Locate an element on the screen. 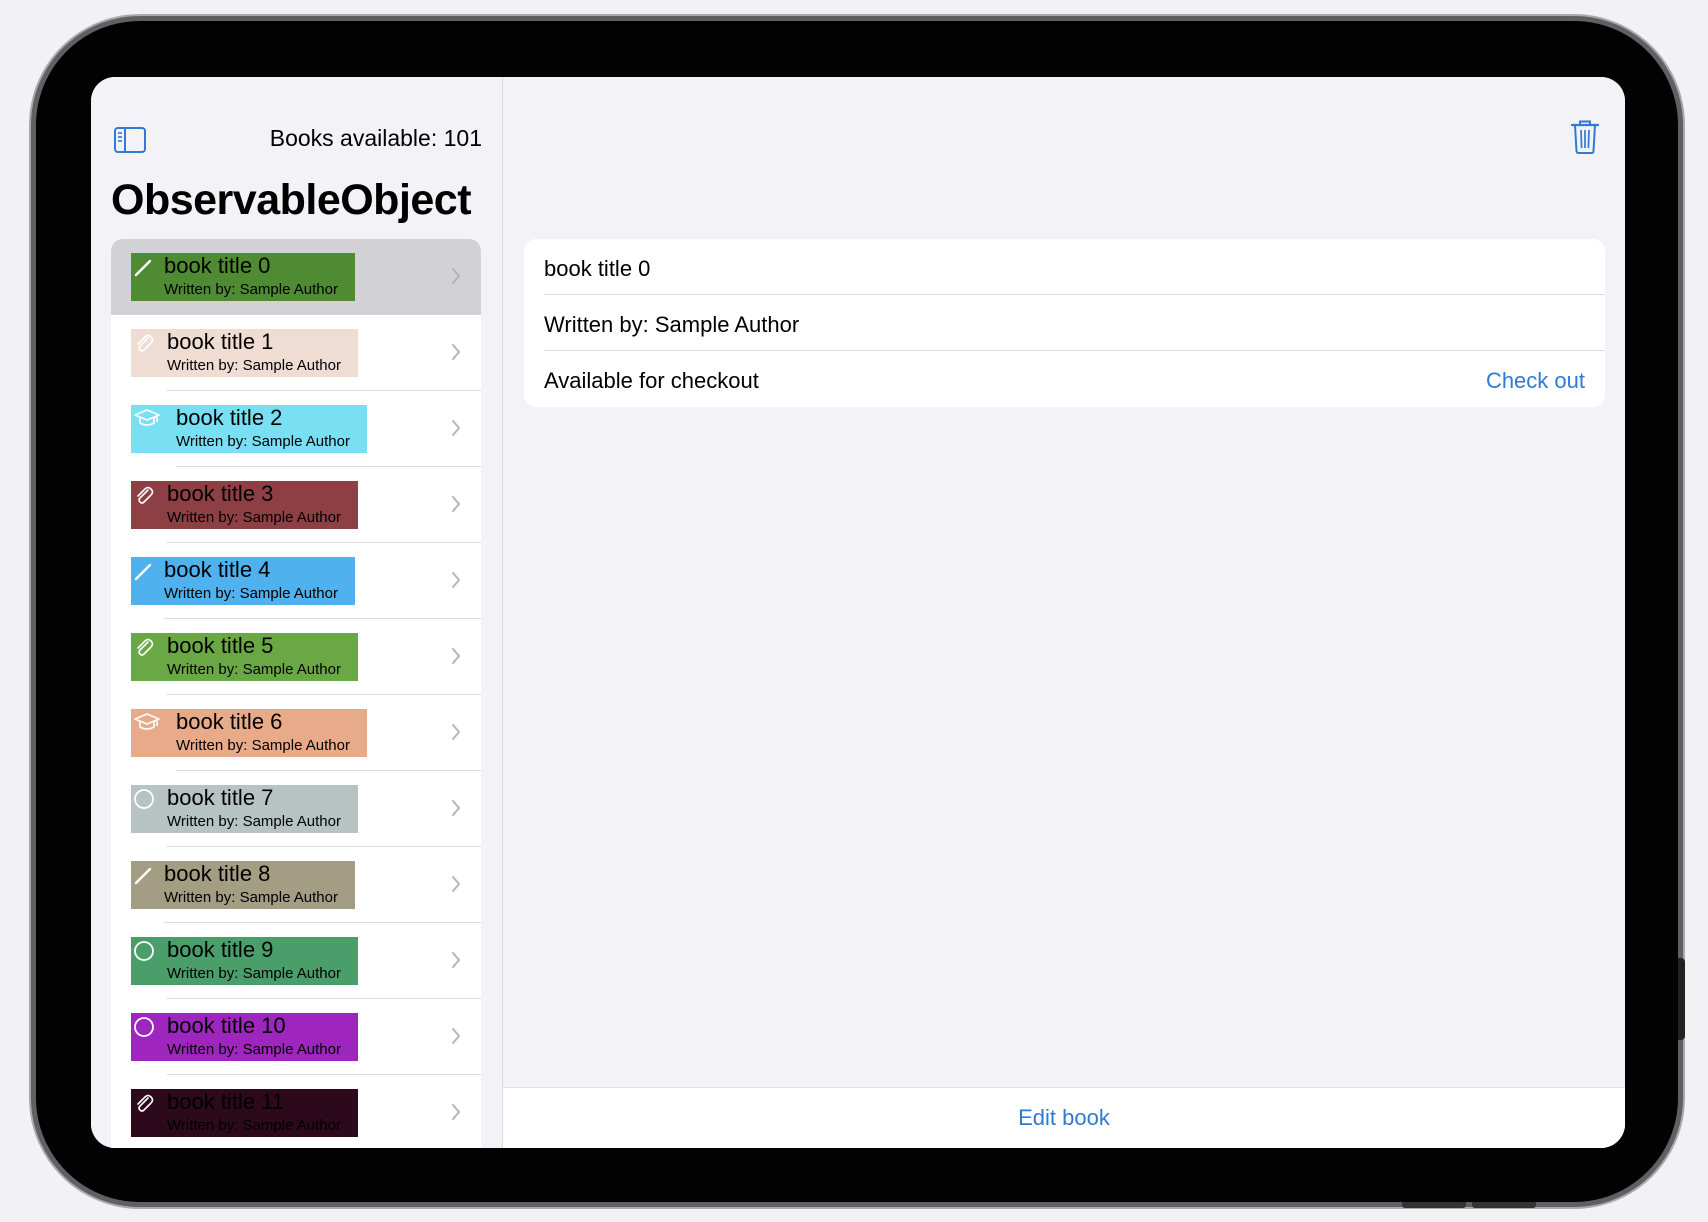 The height and width of the screenshot is (1222, 1708). book-title: book title 7 is located at coordinates (220, 797).